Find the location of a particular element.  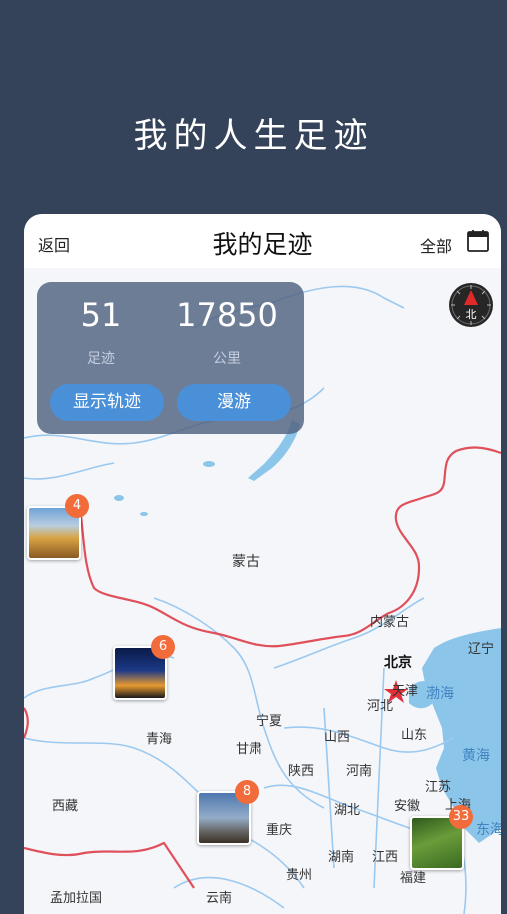

map-label-bangladesh: 孟加拉国 is located at coordinates (76, 898).